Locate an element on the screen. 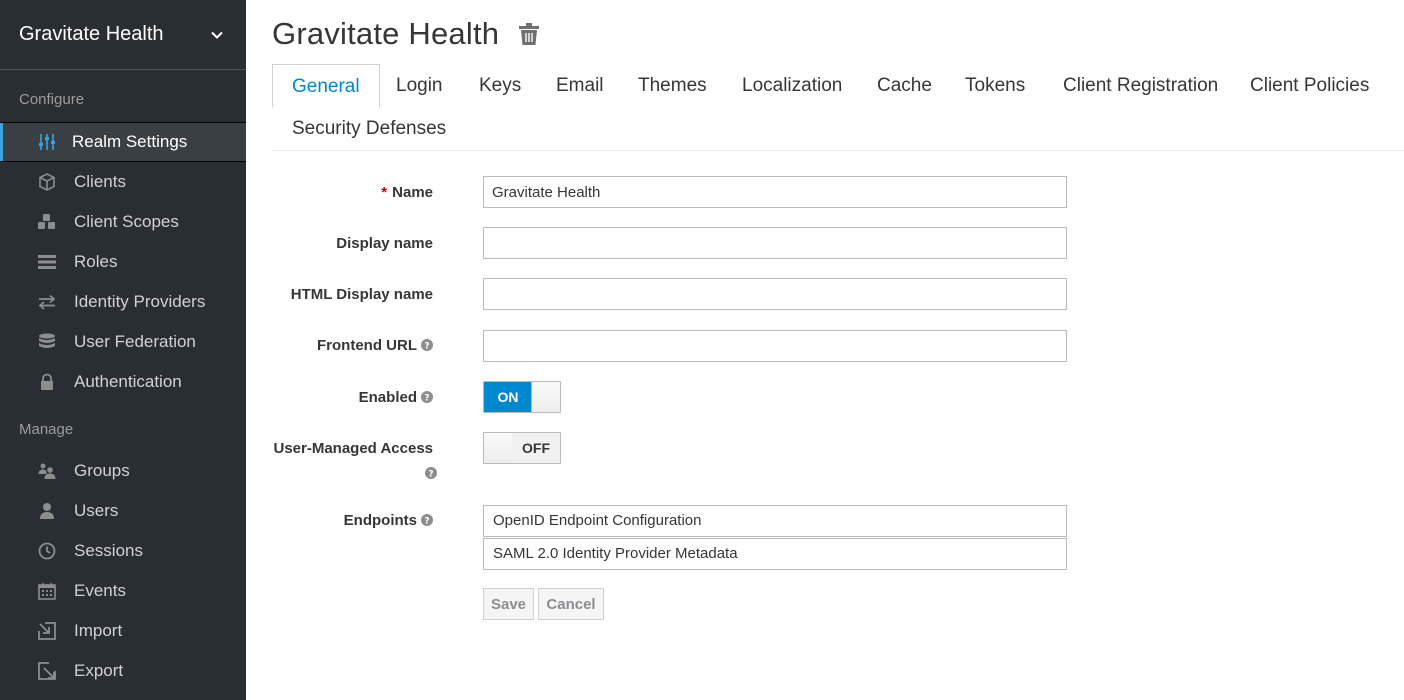 The height and width of the screenshot is (700, 1404). sidebar-item-import: Import is located at coordinates (123, 631).